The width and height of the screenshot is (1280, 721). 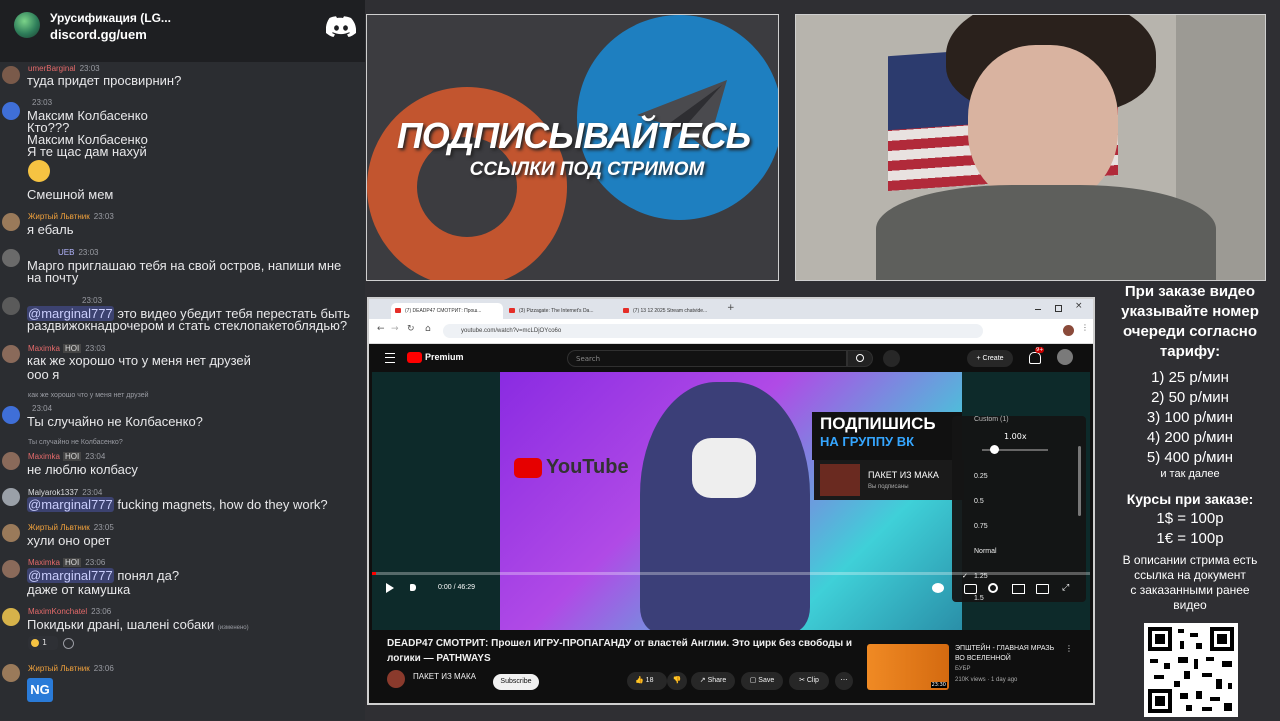 What do you see at coordinates (1046, 232) in the screenshot?
I see `person-shirt` at bounding box center [1046, 232].